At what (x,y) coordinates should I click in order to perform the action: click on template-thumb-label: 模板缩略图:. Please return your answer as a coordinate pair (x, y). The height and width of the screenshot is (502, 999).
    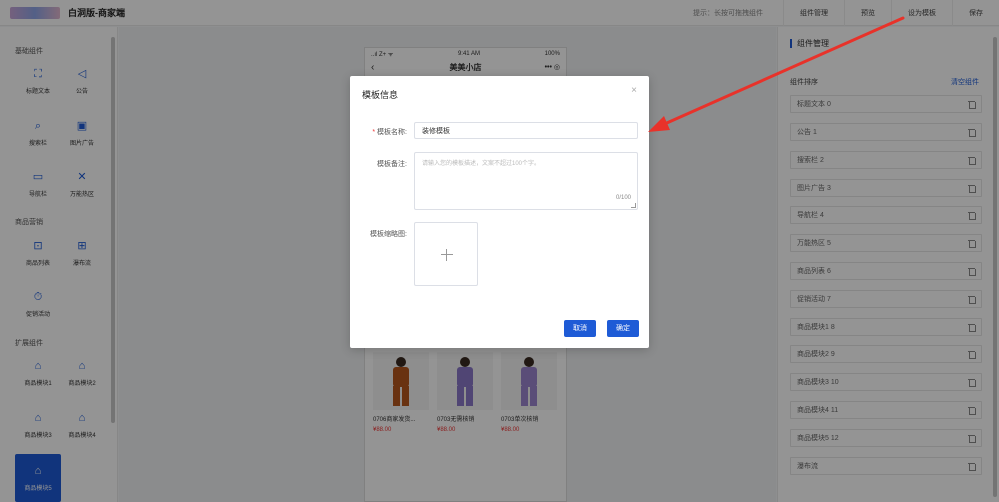
    Looking at the image, I should click on (388, 234).